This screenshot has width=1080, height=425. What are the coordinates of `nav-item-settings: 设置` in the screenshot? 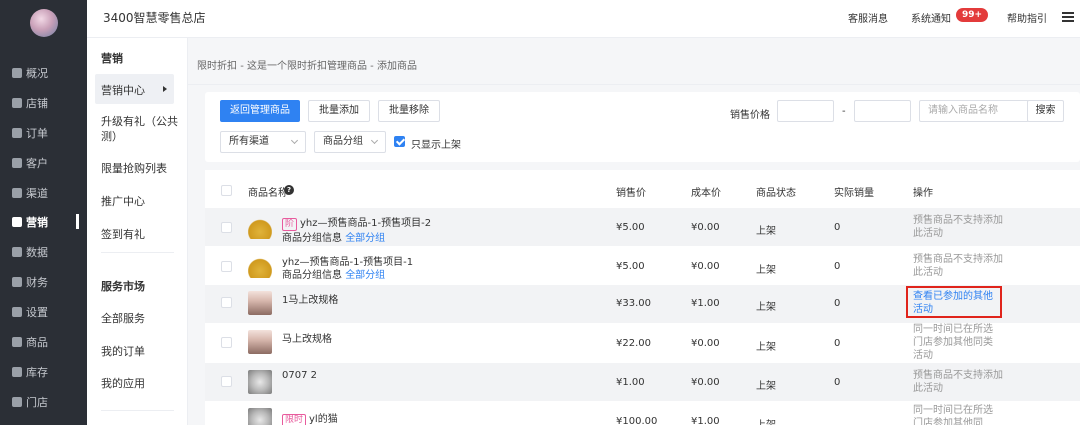 It's located at (47, 312).